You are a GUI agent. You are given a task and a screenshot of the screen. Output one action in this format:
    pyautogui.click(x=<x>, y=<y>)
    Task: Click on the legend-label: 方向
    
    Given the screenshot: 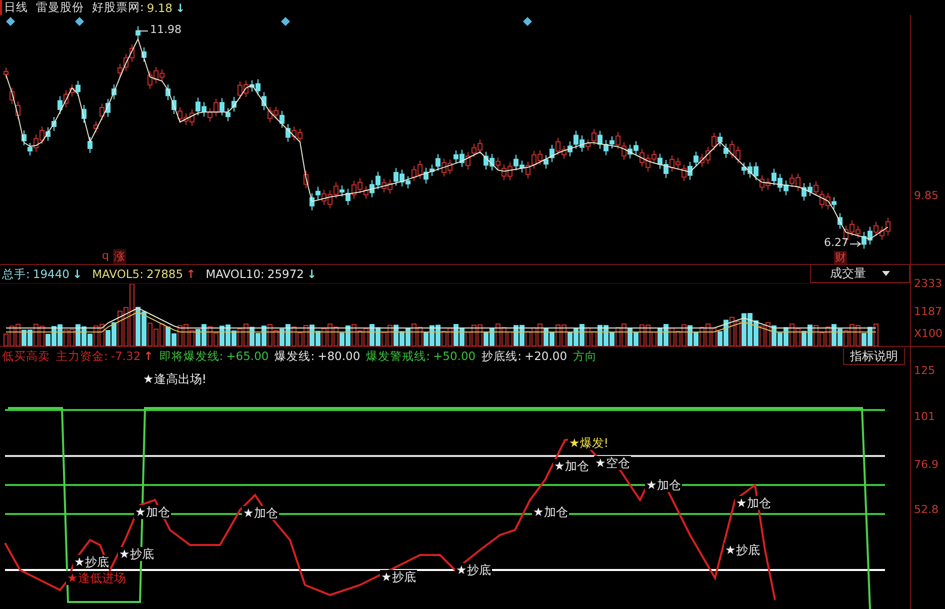 What is the action you would take?
    pyautogui.click(x=585, y=356)
    